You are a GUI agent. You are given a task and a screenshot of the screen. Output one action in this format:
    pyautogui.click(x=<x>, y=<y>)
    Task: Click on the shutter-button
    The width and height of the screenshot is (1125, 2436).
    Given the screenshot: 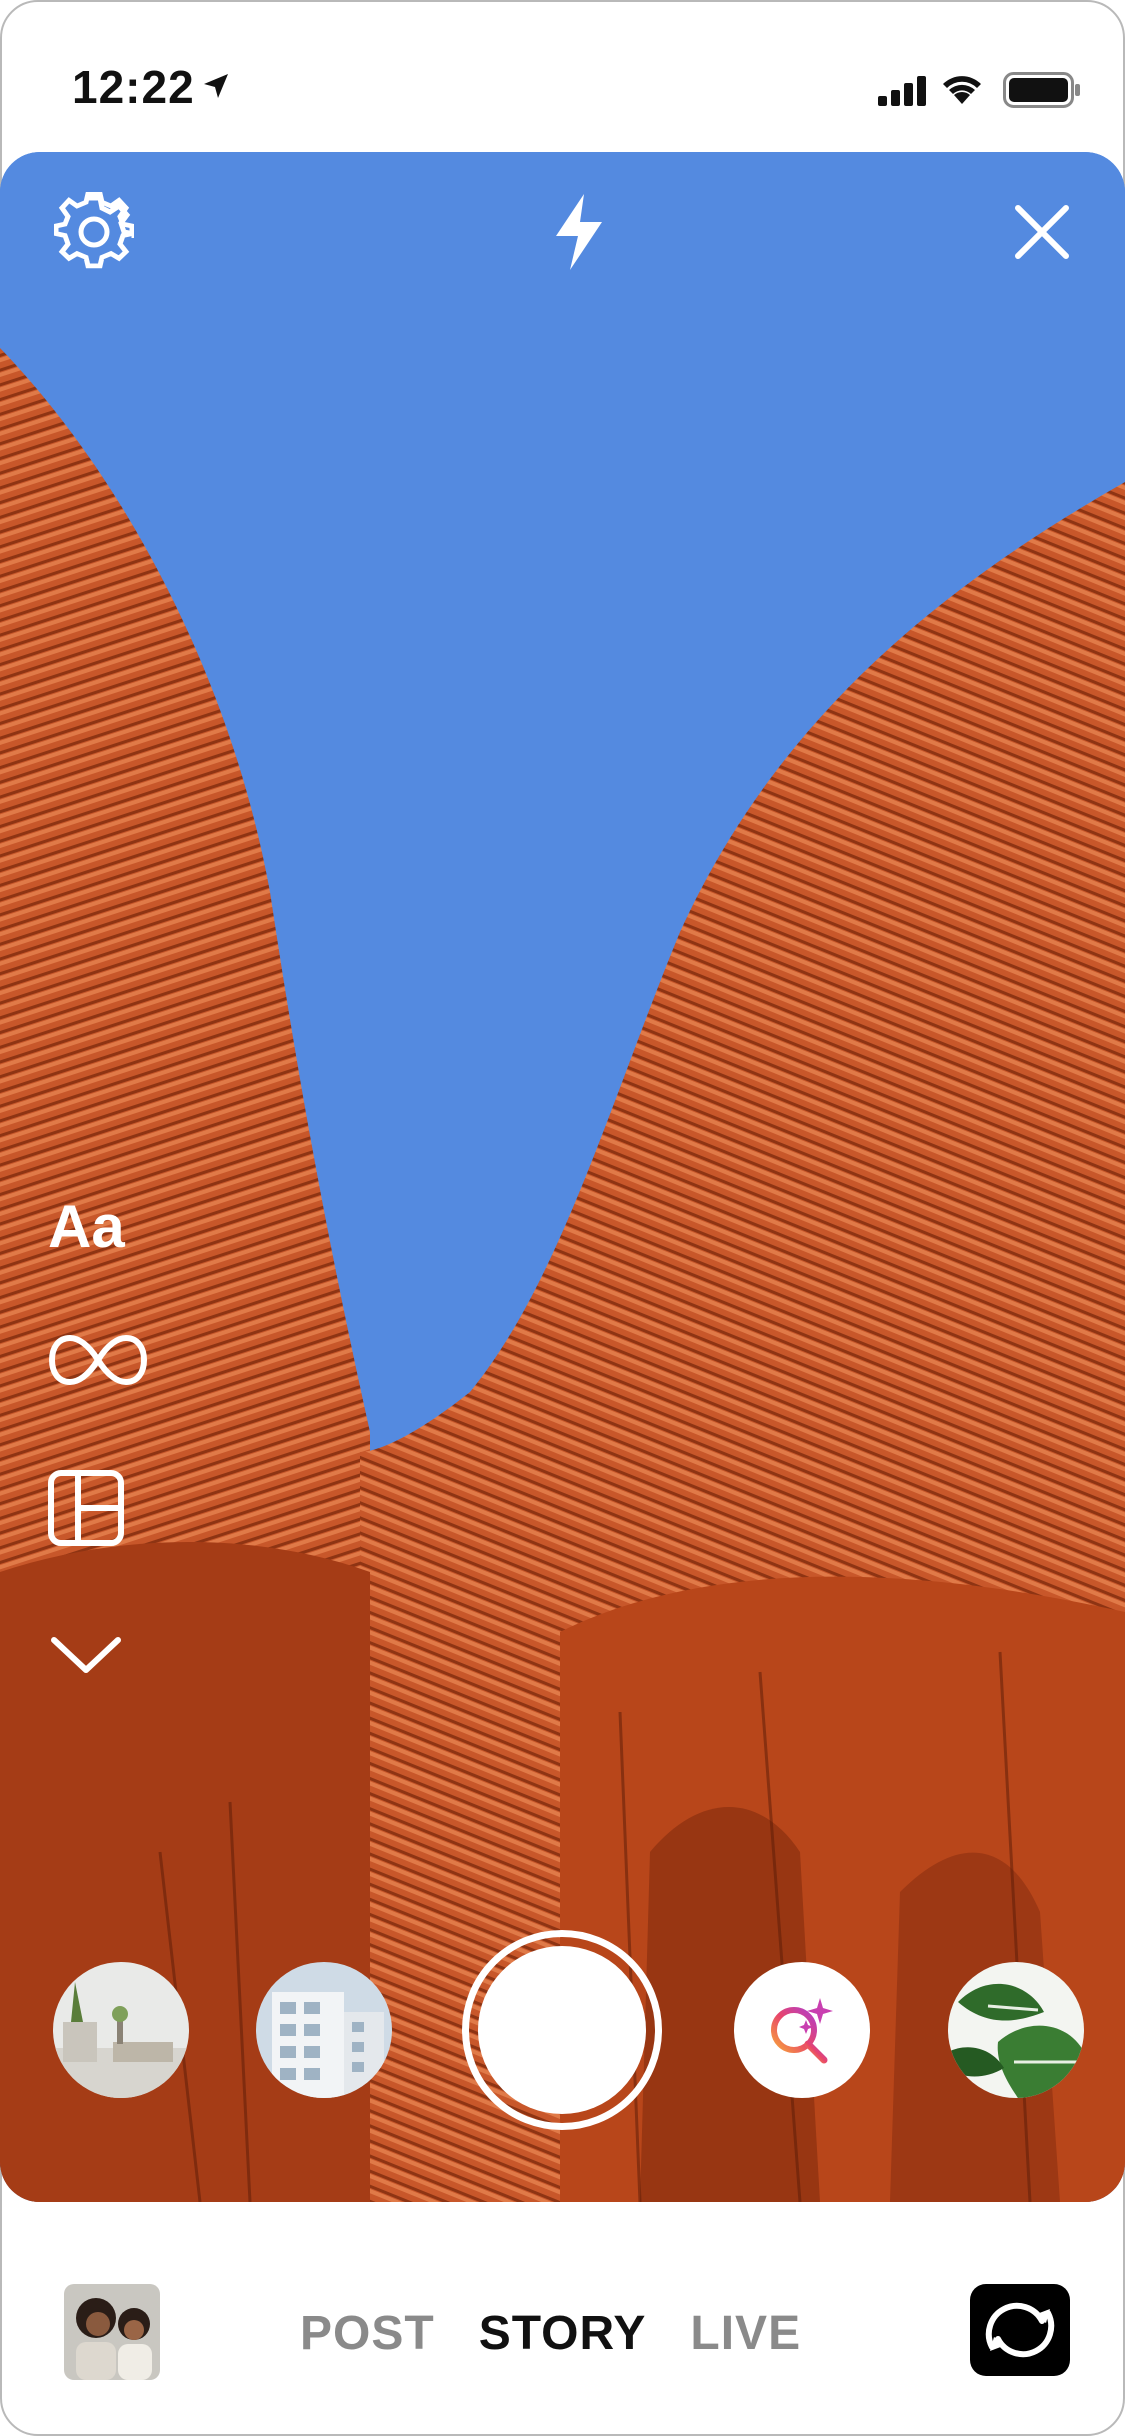 What is the action you would take?
    pyautogui.click(x=562, y=2030)
    